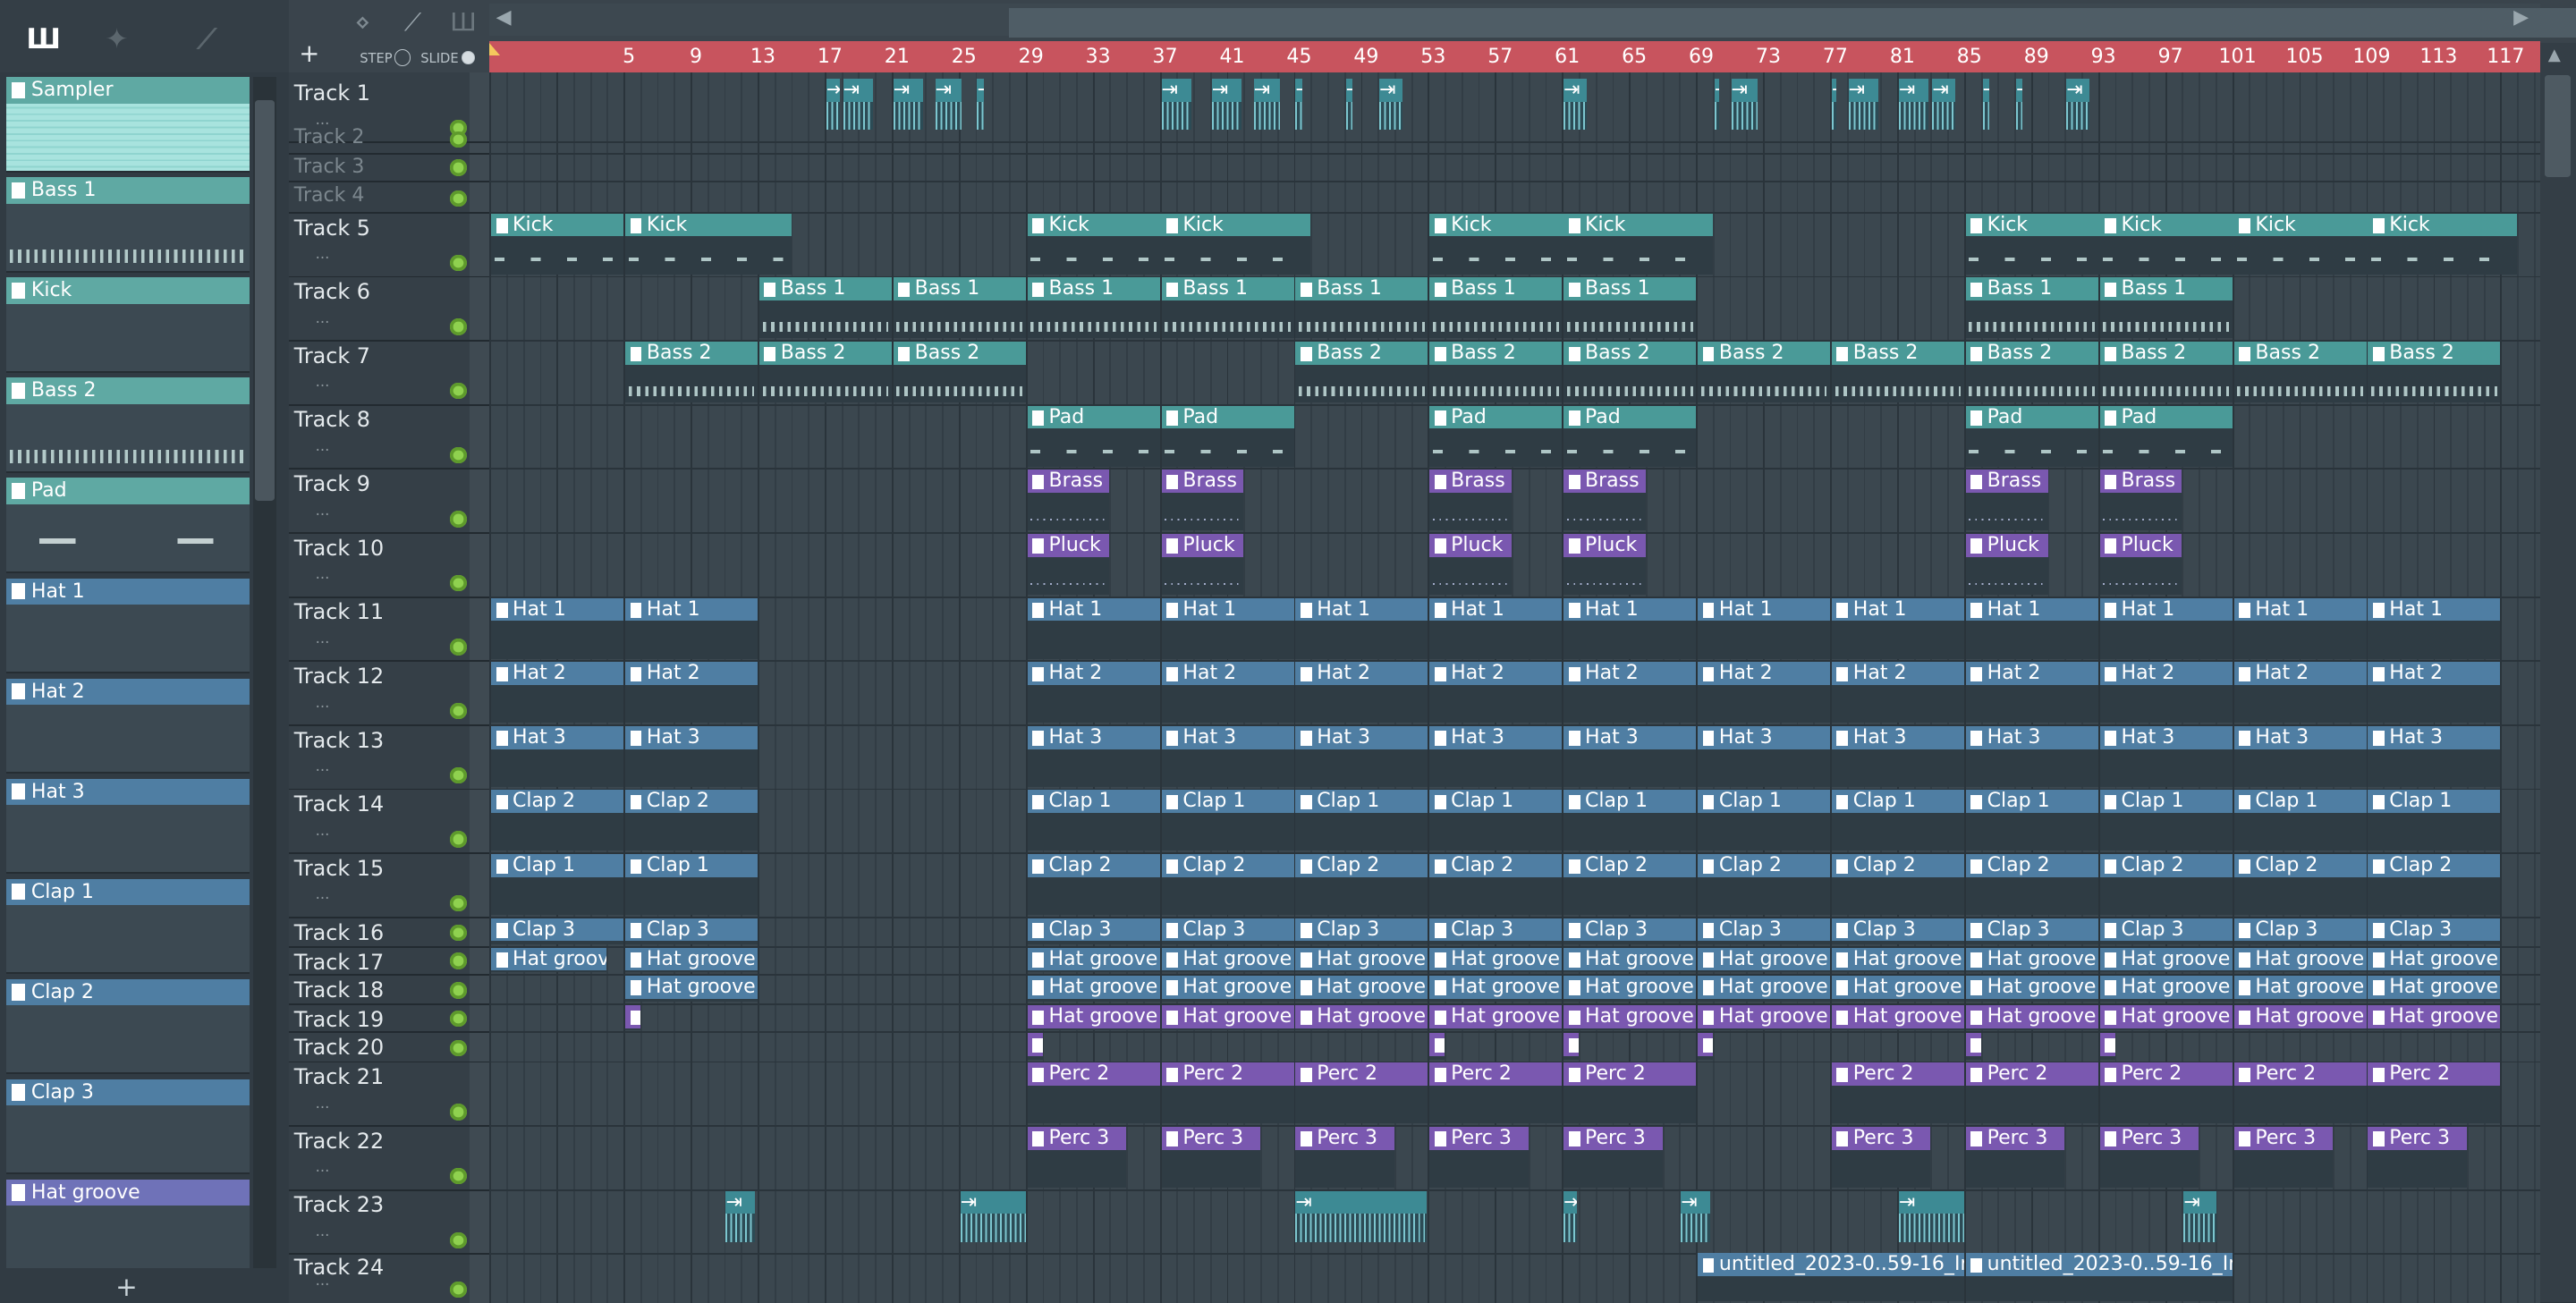 This screenshot has height=1303, width=2576. Describe the element at coordinates (379, 1277) in the screenshot. I see `track-header: Track 24 ···` at that location.